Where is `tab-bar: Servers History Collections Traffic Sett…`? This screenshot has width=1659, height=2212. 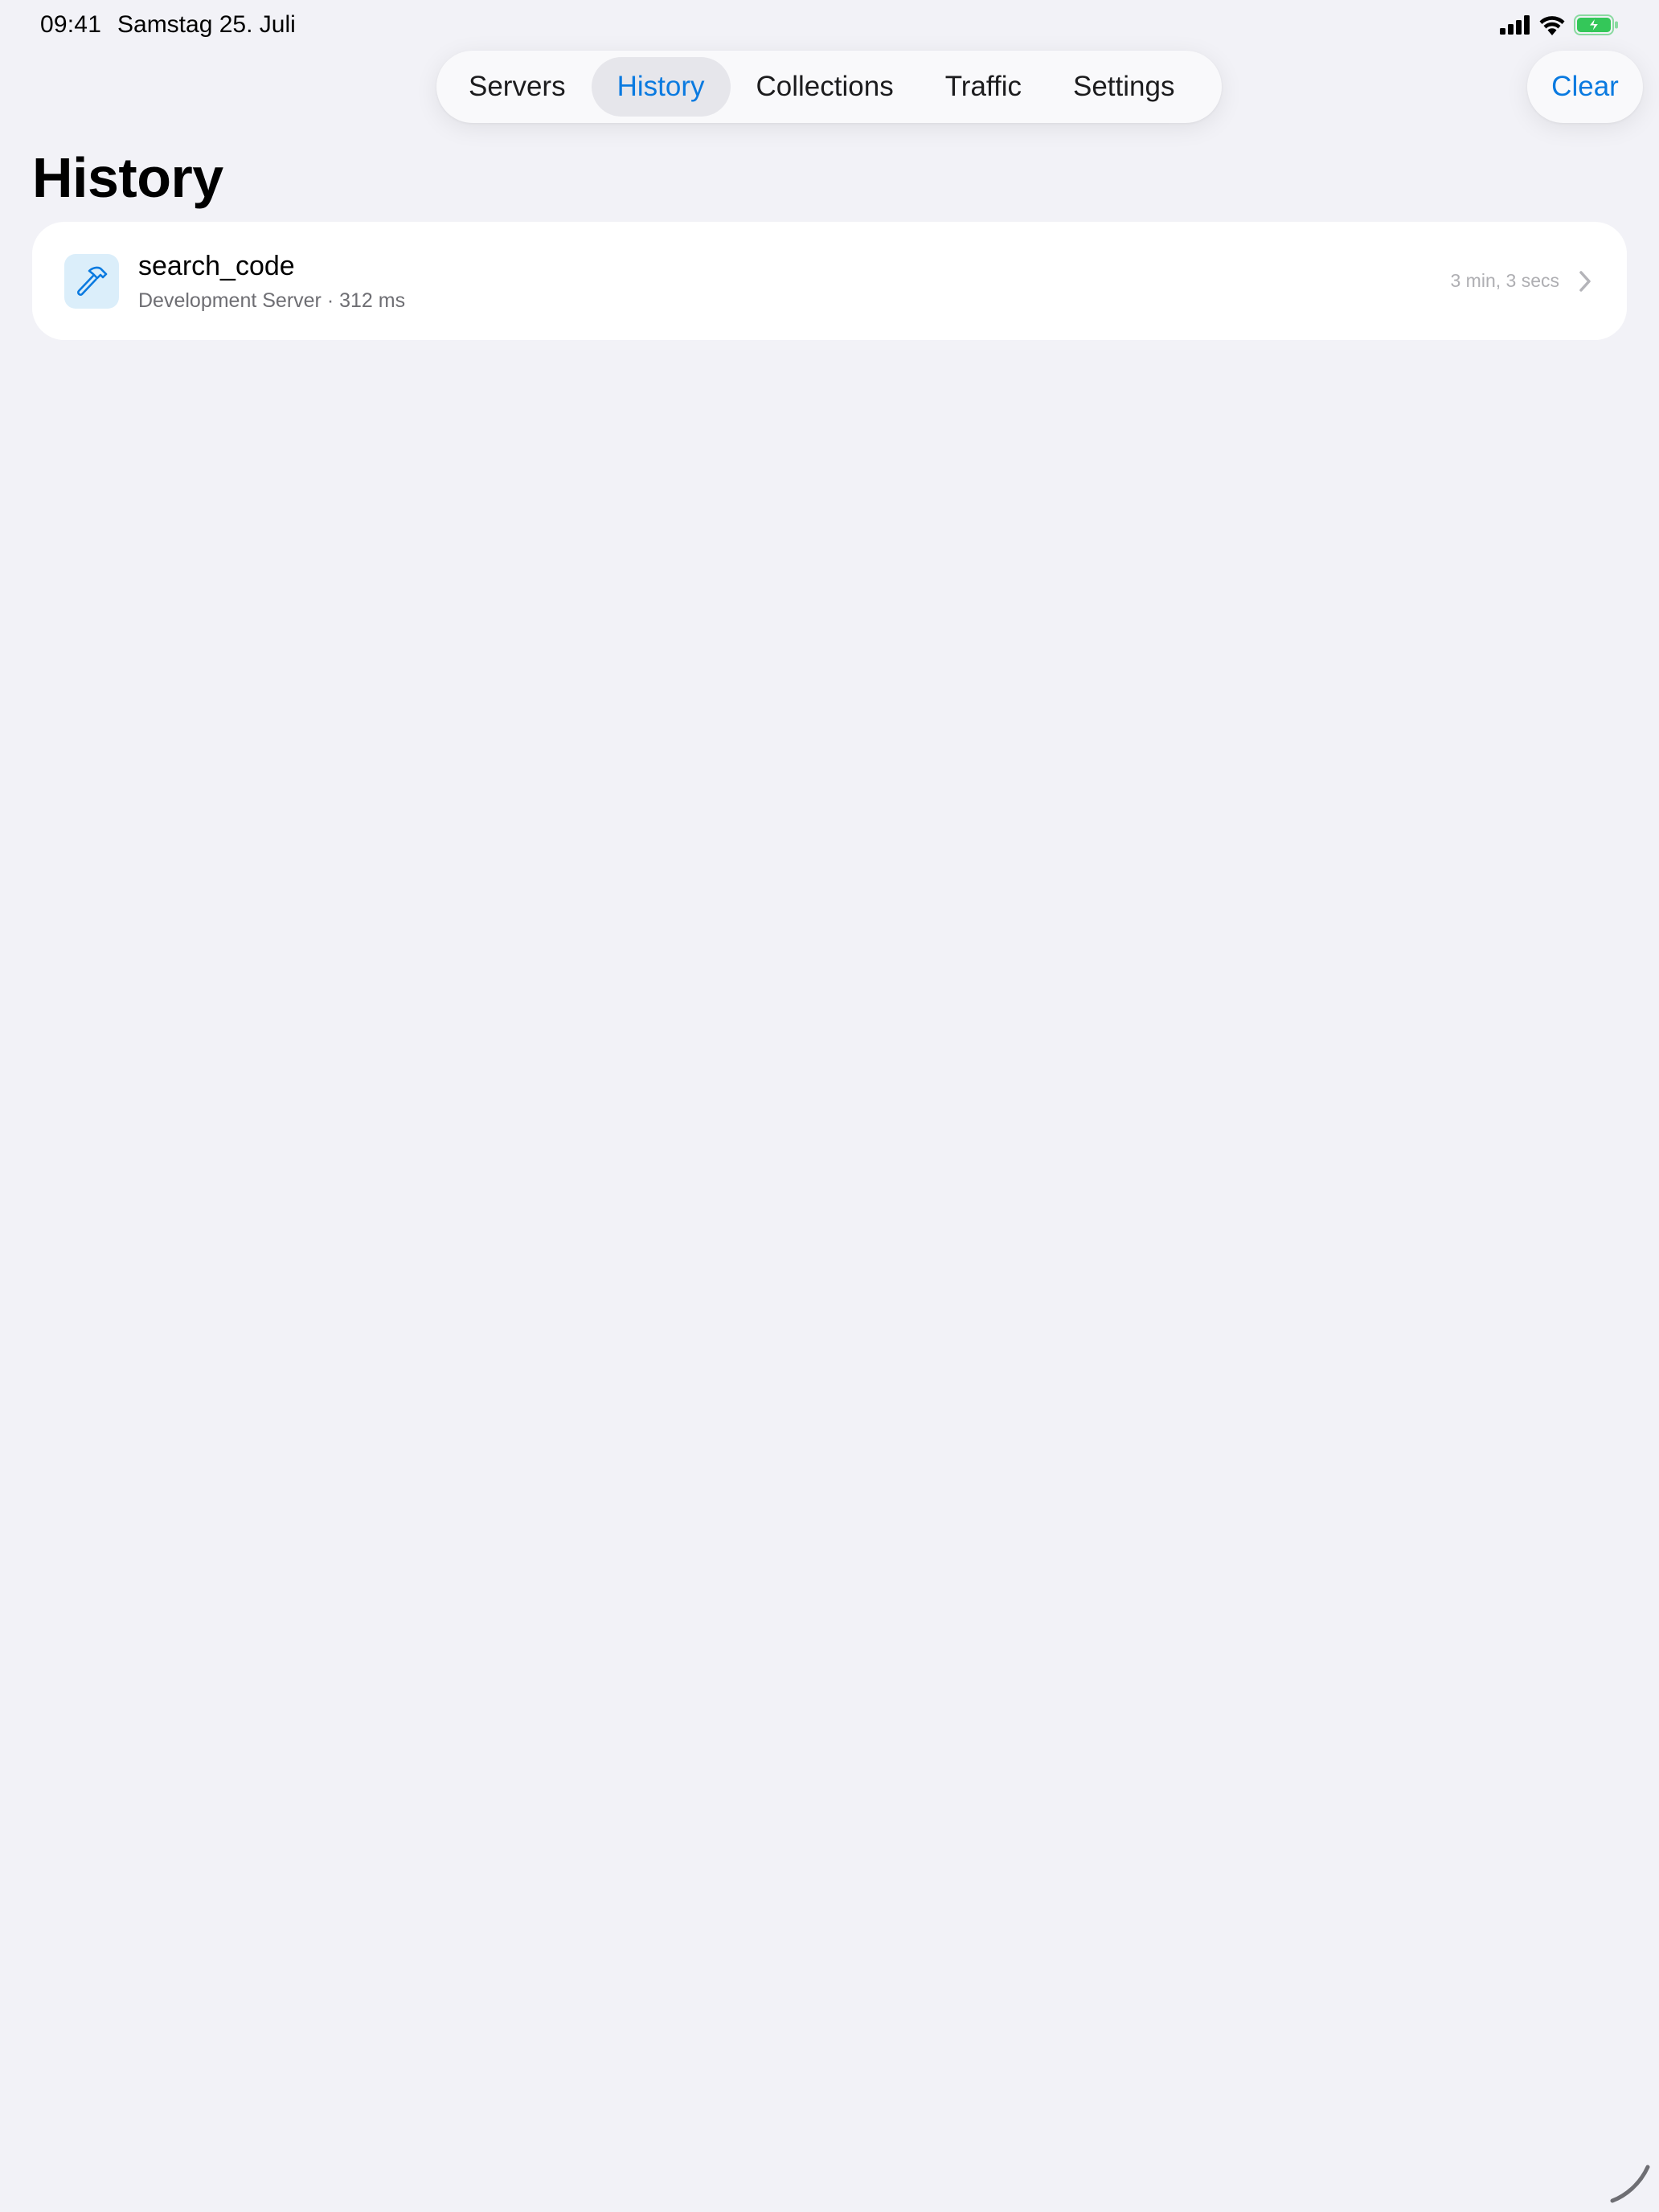
tab-bar: Servers History Collections Traffic Sett… is located at coordinates (829, 87).